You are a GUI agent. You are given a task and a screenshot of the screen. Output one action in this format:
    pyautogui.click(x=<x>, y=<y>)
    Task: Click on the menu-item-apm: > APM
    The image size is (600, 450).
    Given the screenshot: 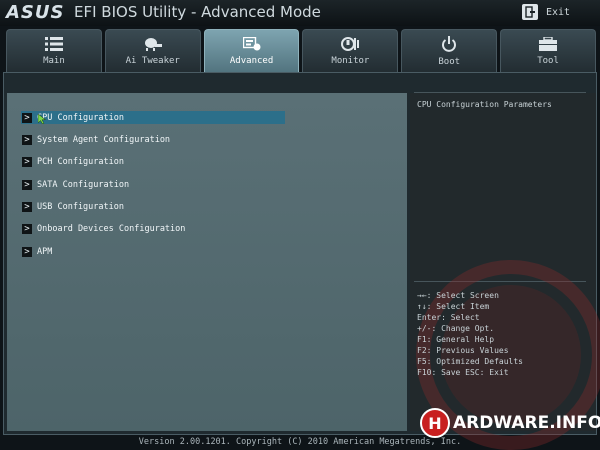 What is the action you would take?
    pyautogui.click(x=153, y=251)
    